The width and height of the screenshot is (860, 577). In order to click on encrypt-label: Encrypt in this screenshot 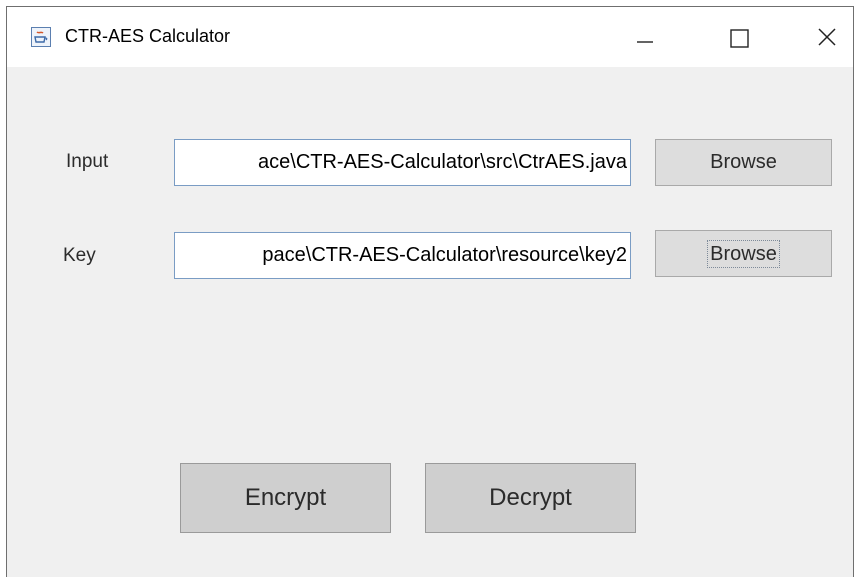, I will do `click(285, 497)`.